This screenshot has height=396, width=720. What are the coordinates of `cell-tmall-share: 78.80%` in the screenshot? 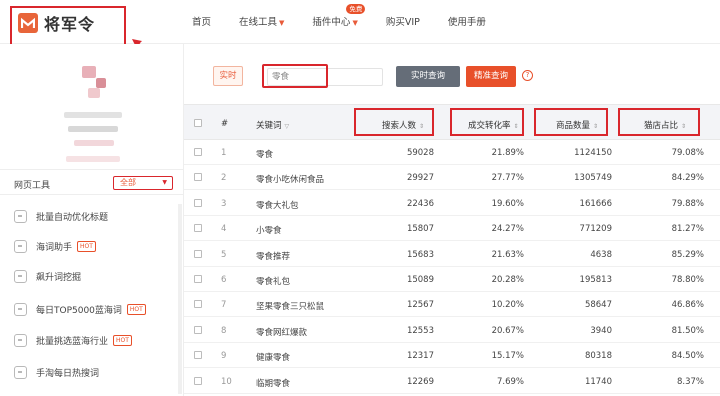 It's located at (687, 280).